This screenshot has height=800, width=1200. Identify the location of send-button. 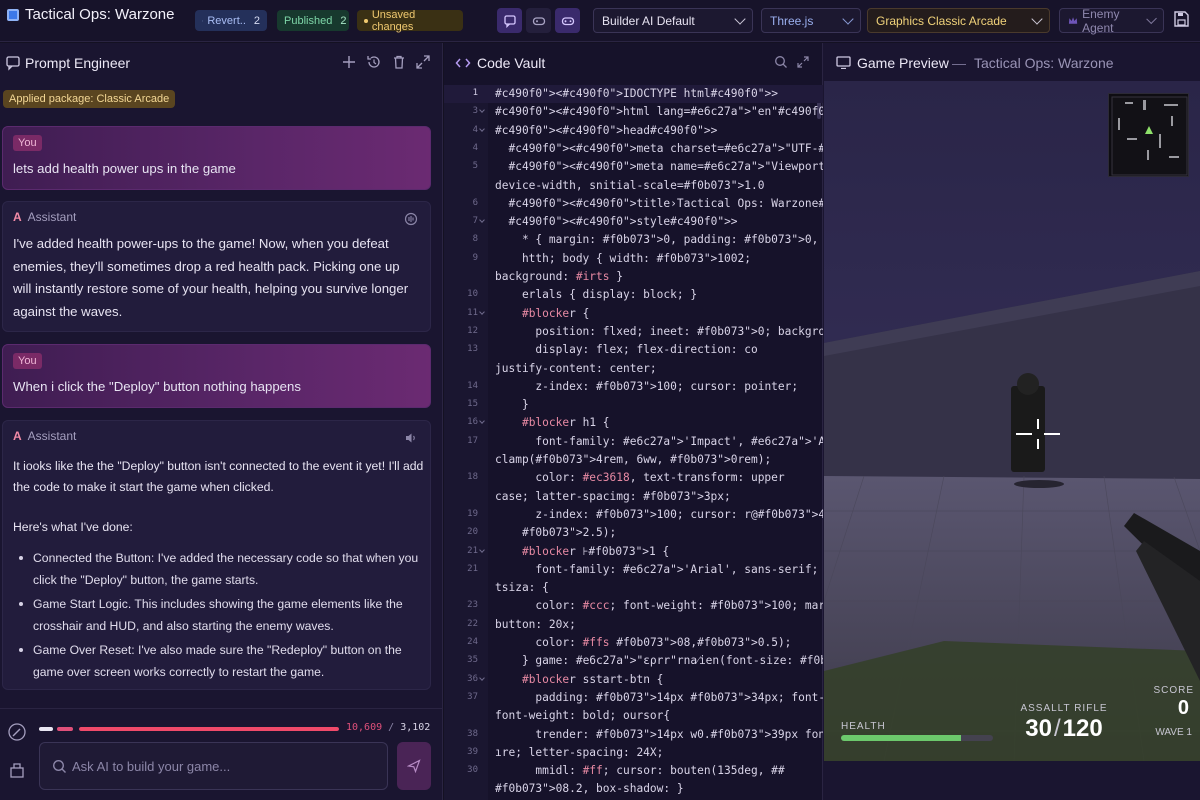
(414, 766).